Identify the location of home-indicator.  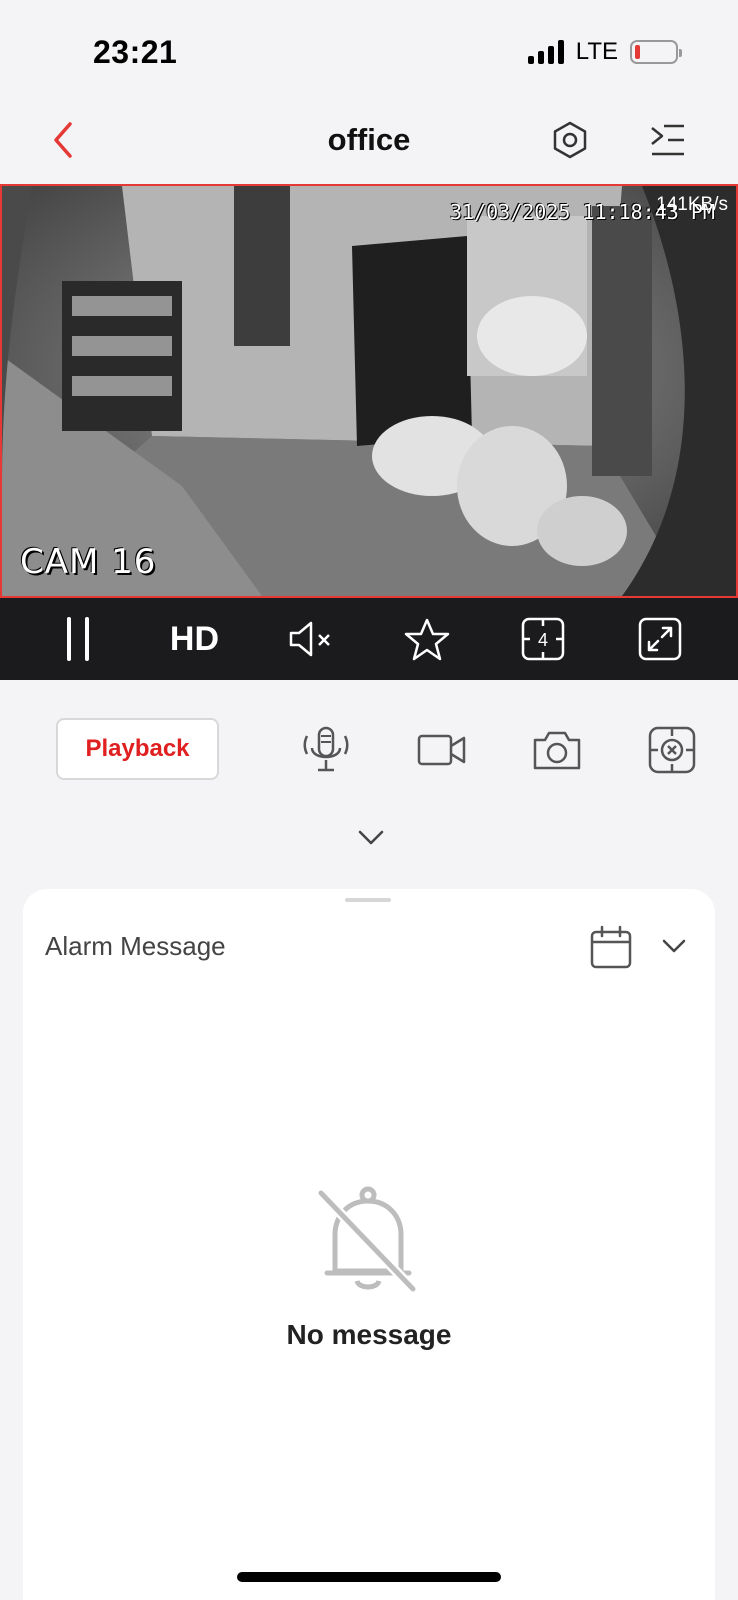
(369, 1577).